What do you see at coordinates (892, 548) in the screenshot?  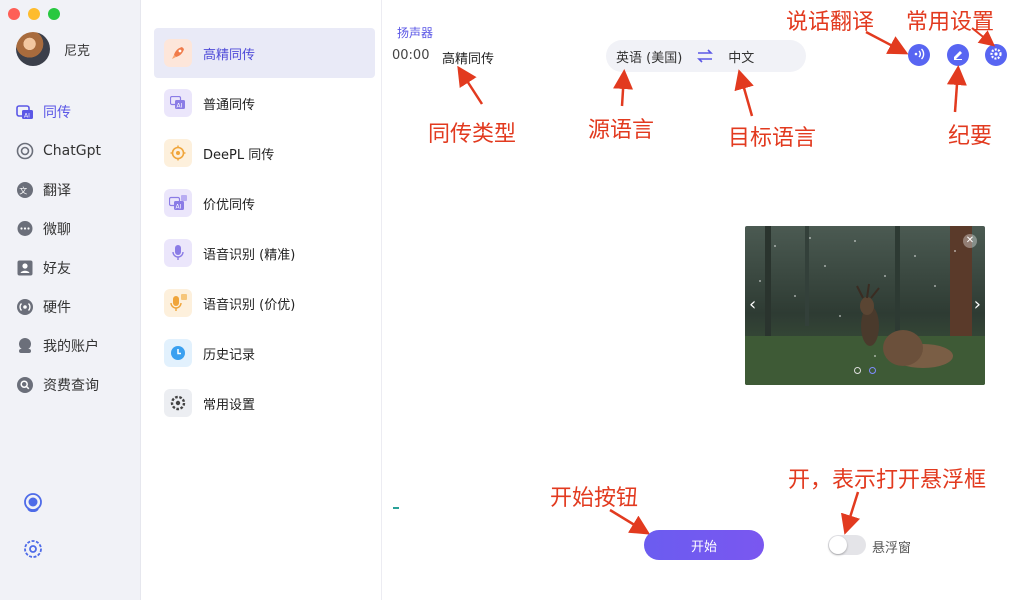 I see `float-window-label: 悬浮窗` at bounding box center [892, 548].